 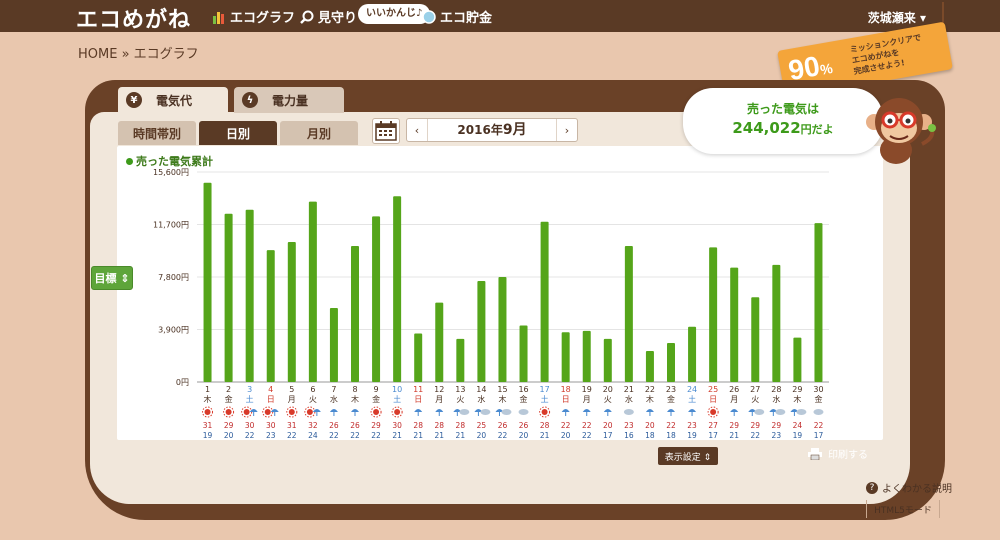 I want to click on x-tick-label: 18, so click(x=566, y=389).